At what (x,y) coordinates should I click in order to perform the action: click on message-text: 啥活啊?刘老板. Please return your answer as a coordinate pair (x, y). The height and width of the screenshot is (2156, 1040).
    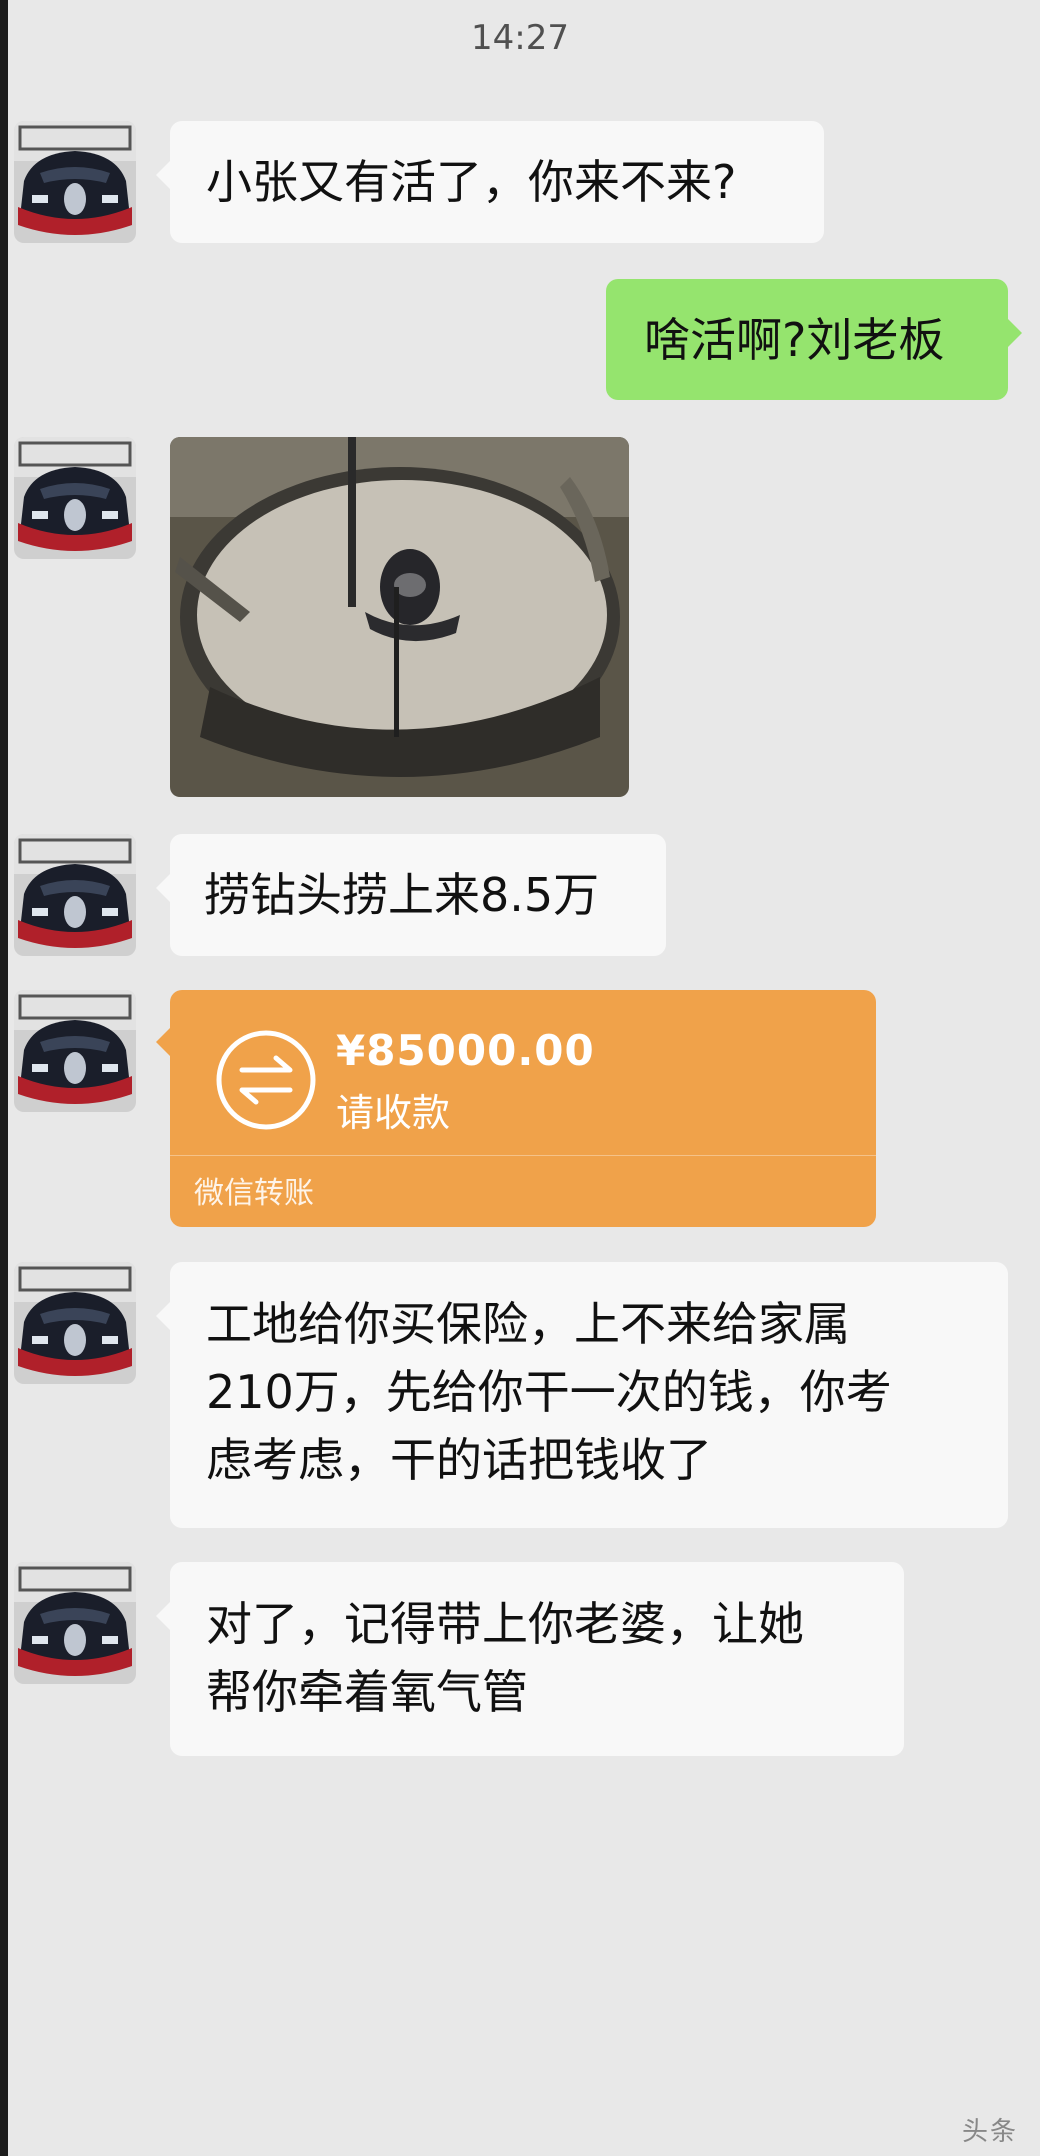
    Looking at the image, I should click on (794, 340).